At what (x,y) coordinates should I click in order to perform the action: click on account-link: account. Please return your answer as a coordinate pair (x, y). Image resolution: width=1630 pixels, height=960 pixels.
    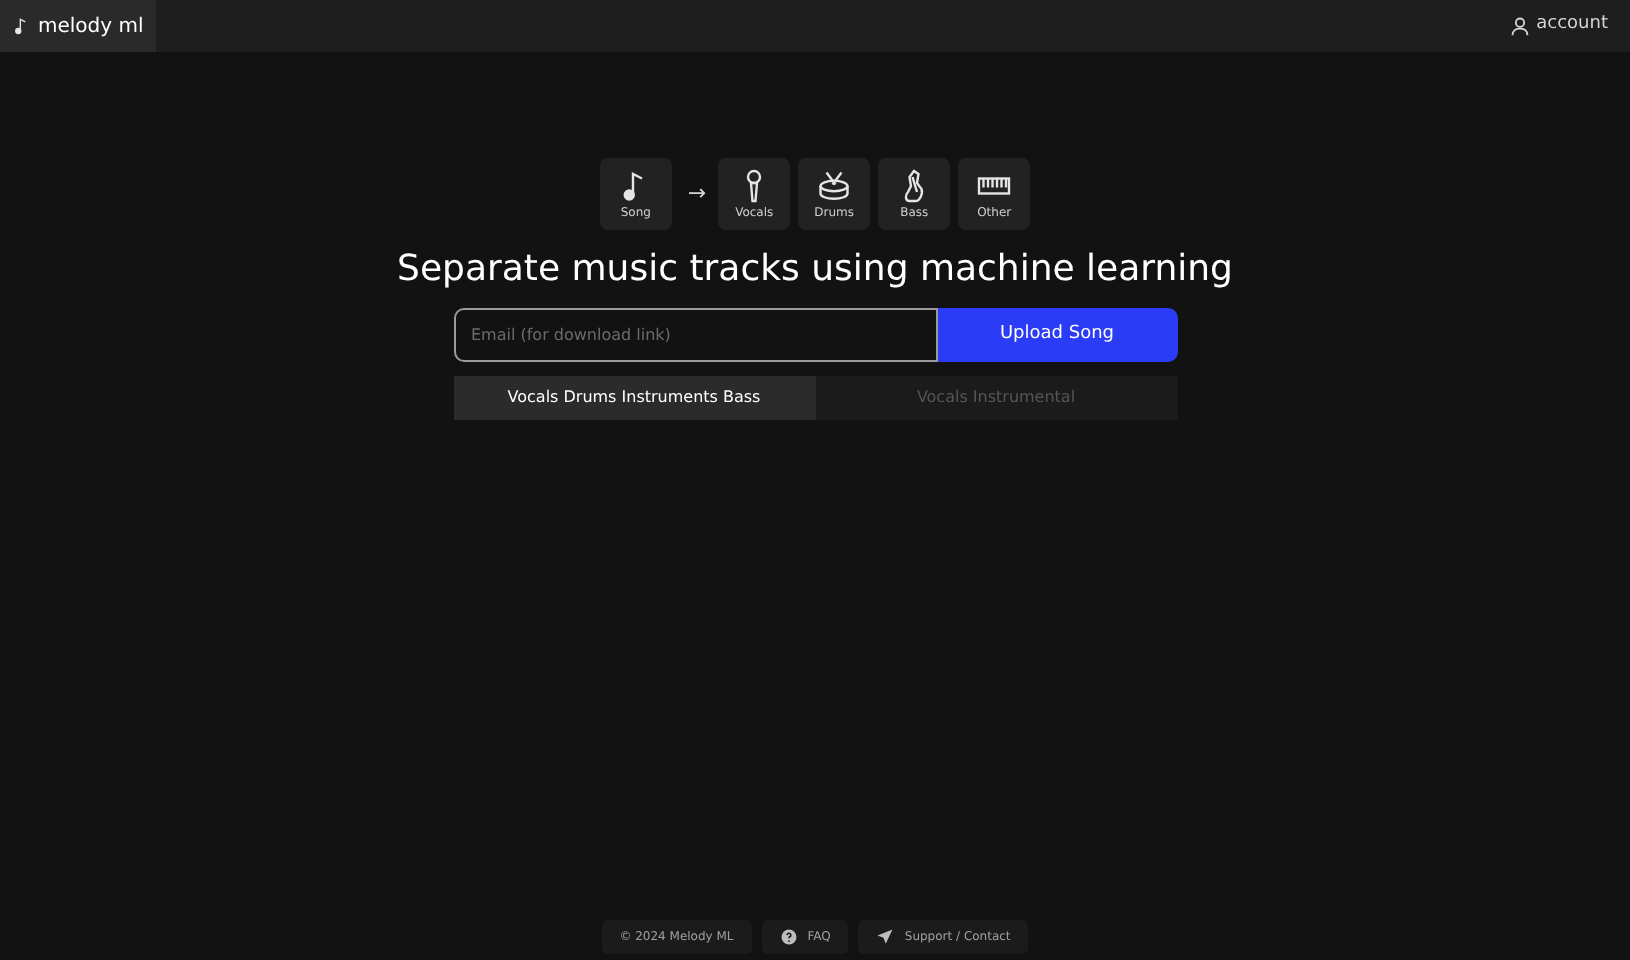
    Looking at the image, I should click on (1570, 26).